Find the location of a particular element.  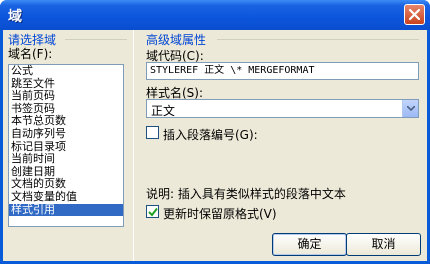

field-code-input: STYLEREF 正文 \* MERGEFORMAT is located at coordinates (282, 71).